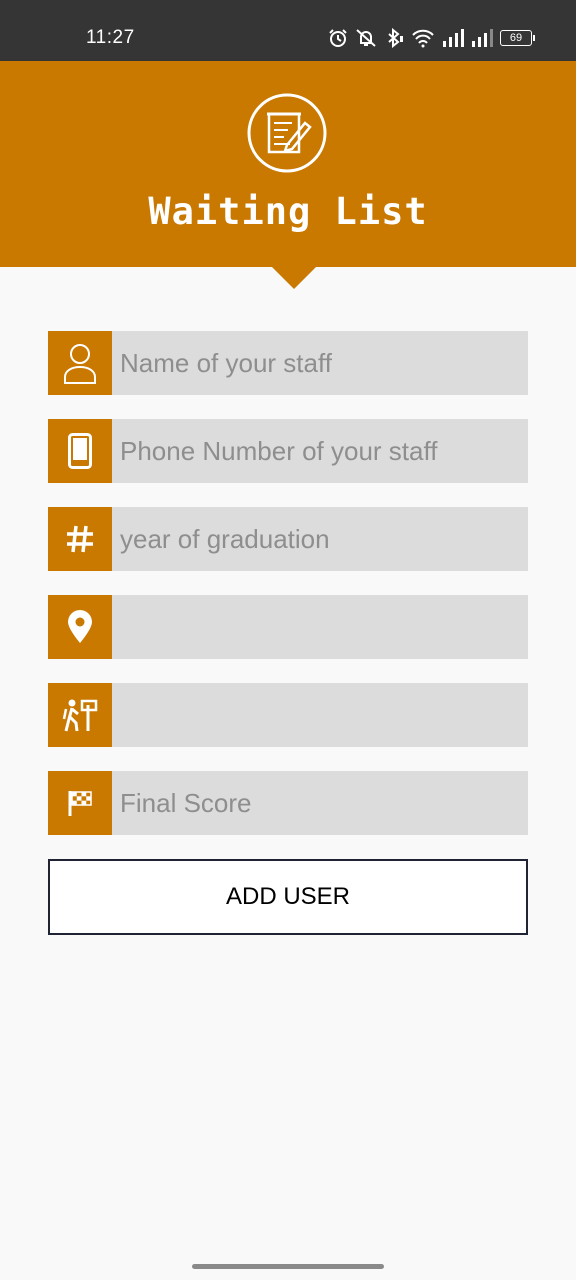 The image size is (576, 1280). I want to click on staff-phone-input, so click(320, 451).